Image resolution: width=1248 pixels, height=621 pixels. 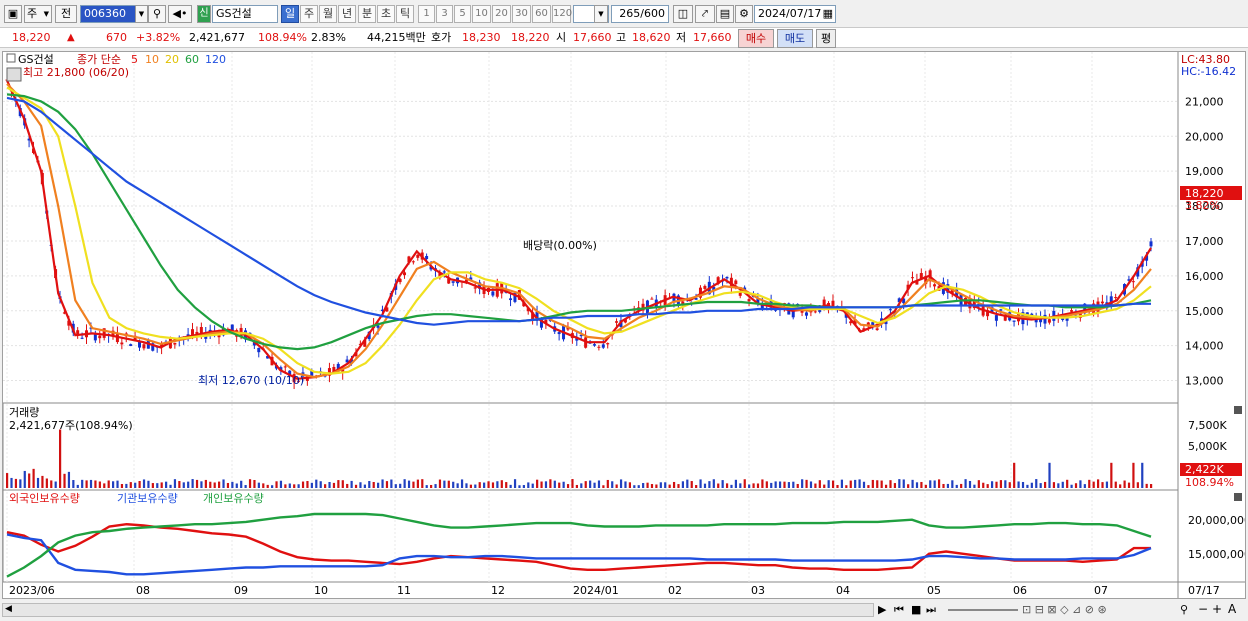 I want to click on time-tick-label: 11, so click(x=404, y=590).